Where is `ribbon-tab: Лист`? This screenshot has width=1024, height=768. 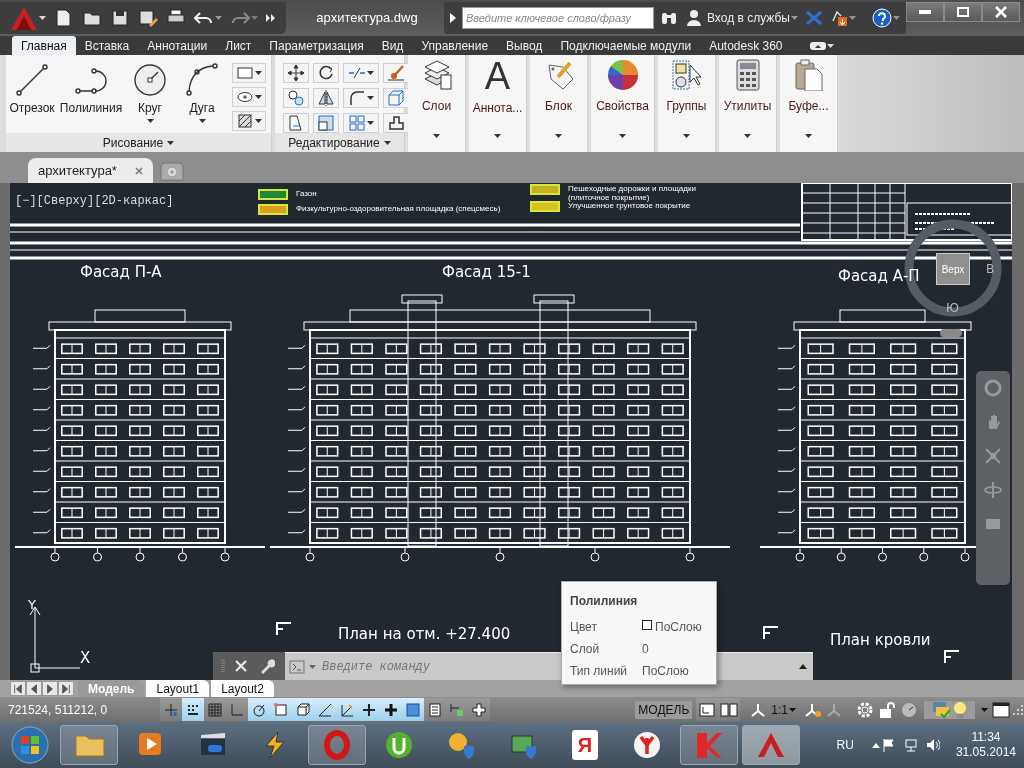 ribbon-tab: Лист is located at coordinates (238, 45).